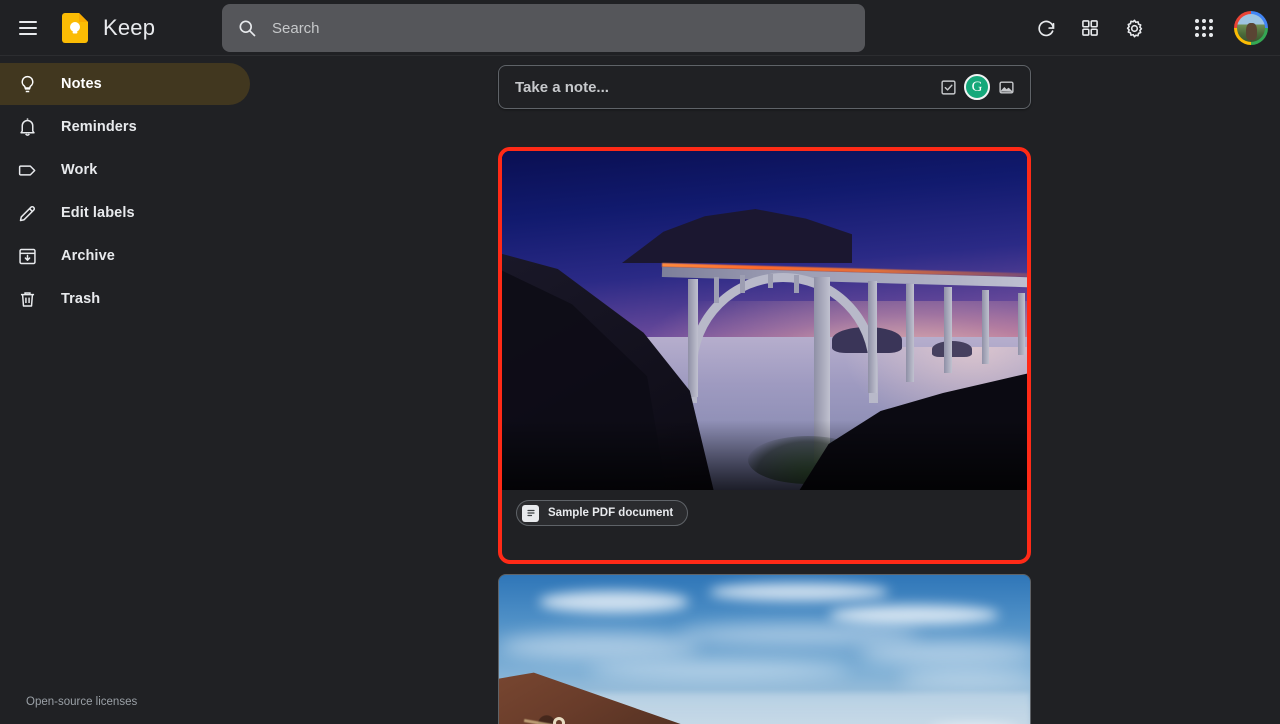 Image resolution: width=1280 pixels, height=724 pixels. I want to click on archive-icon, so click(27, 256).